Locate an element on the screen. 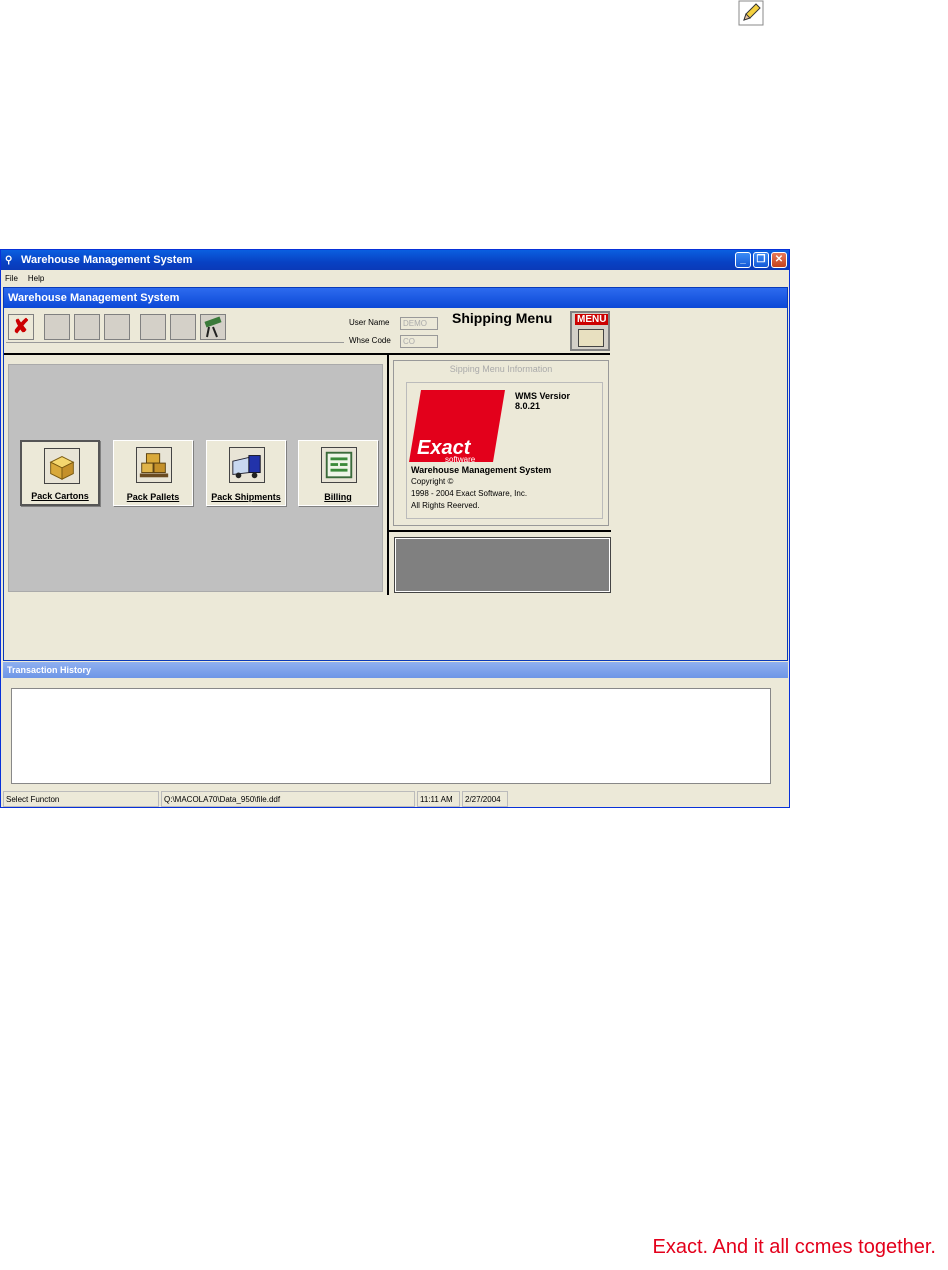  product-name: Warehouse Management System is located at coordinates (481, 470).